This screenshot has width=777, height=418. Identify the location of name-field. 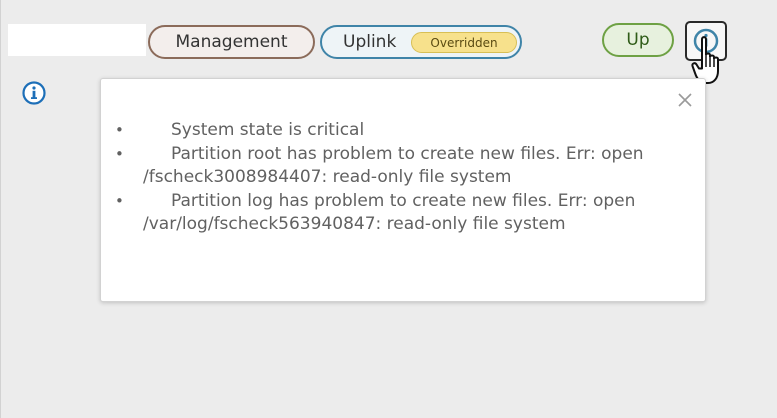
(77, 40).